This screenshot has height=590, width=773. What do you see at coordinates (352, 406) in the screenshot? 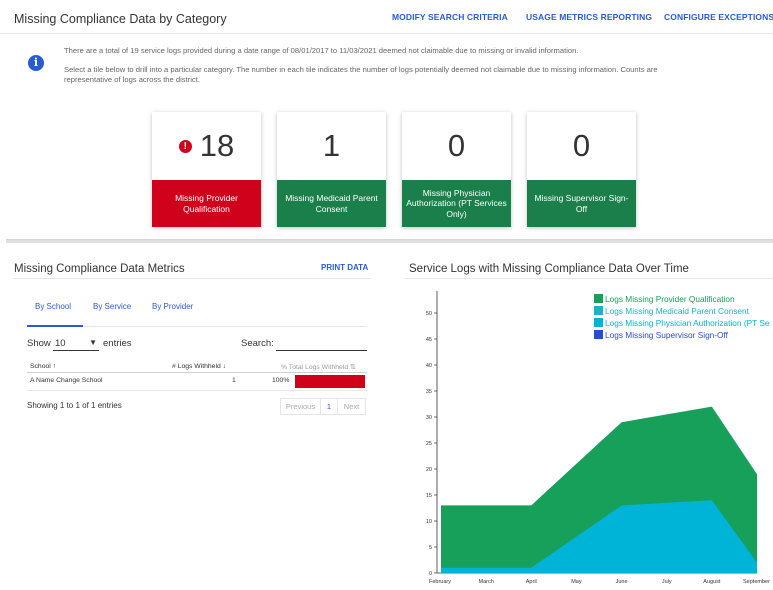
I see `pager-next-button: Next` at bounding box center [352, 406].